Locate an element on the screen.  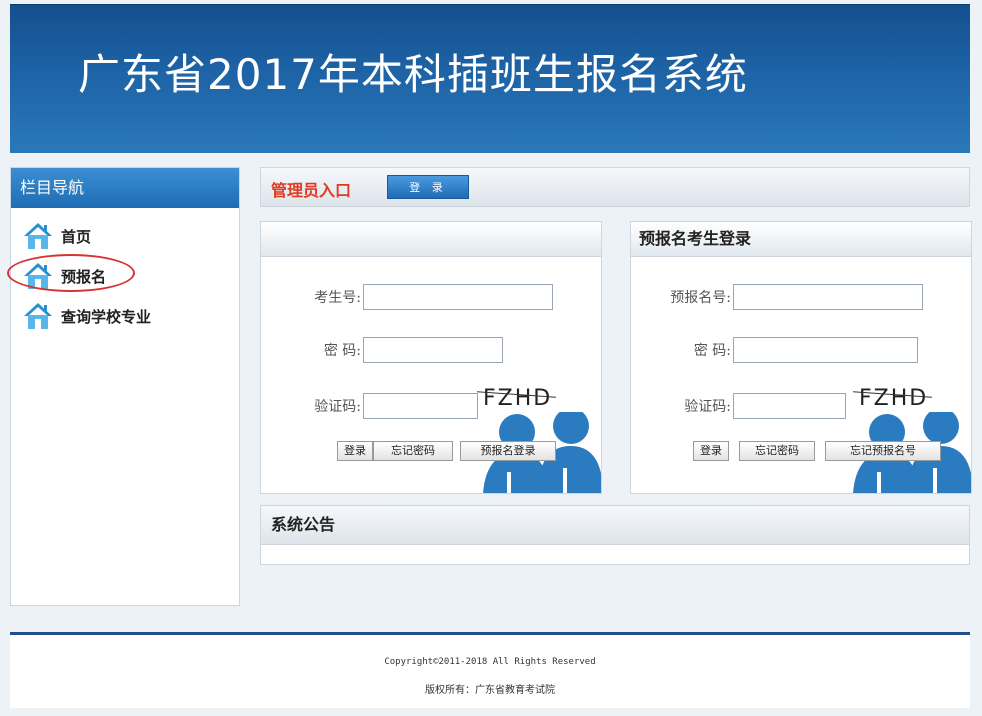
prereg-password-input is located at coordinates (825, 350).